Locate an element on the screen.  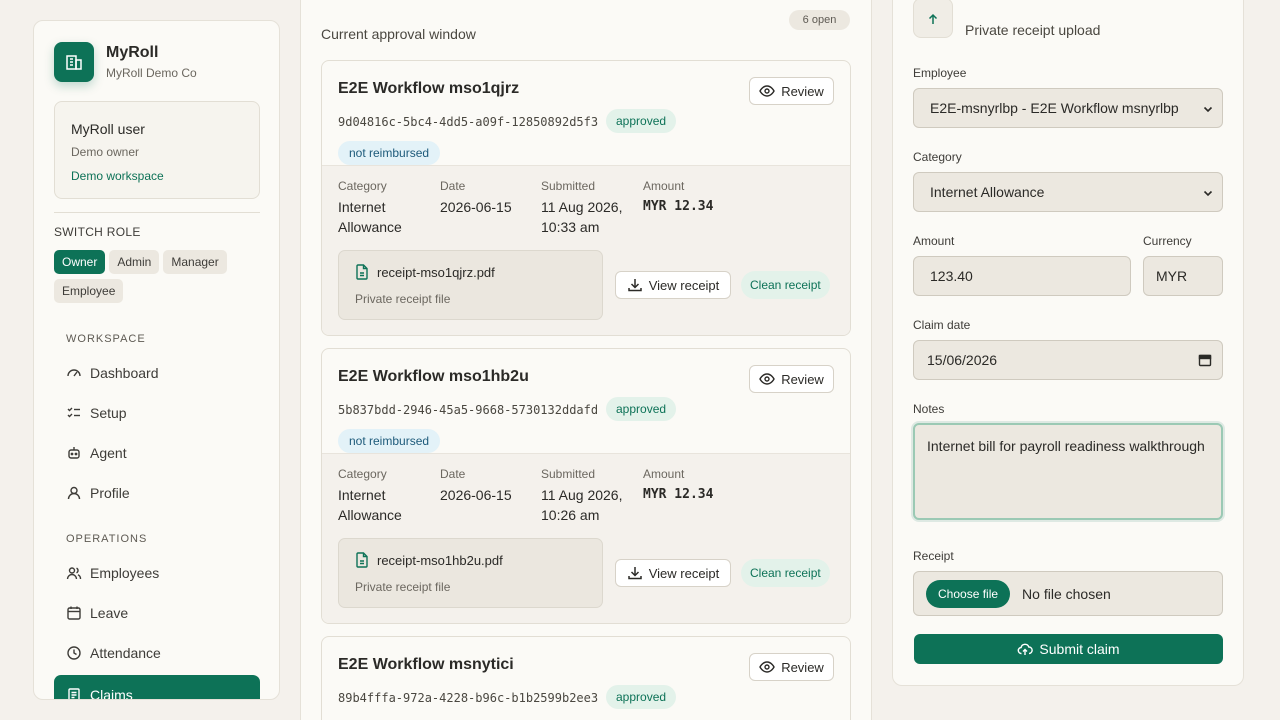
company-name: MyRoll Demo Co is located at coordinates (151, 73).